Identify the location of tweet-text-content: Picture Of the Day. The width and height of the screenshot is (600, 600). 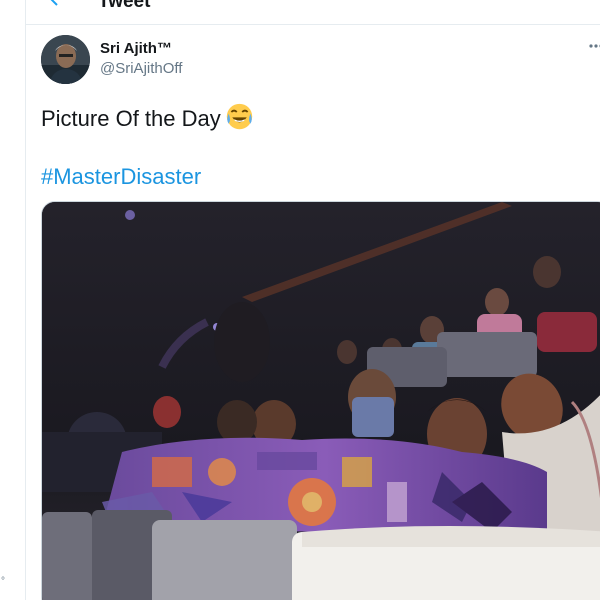
(131, 118).